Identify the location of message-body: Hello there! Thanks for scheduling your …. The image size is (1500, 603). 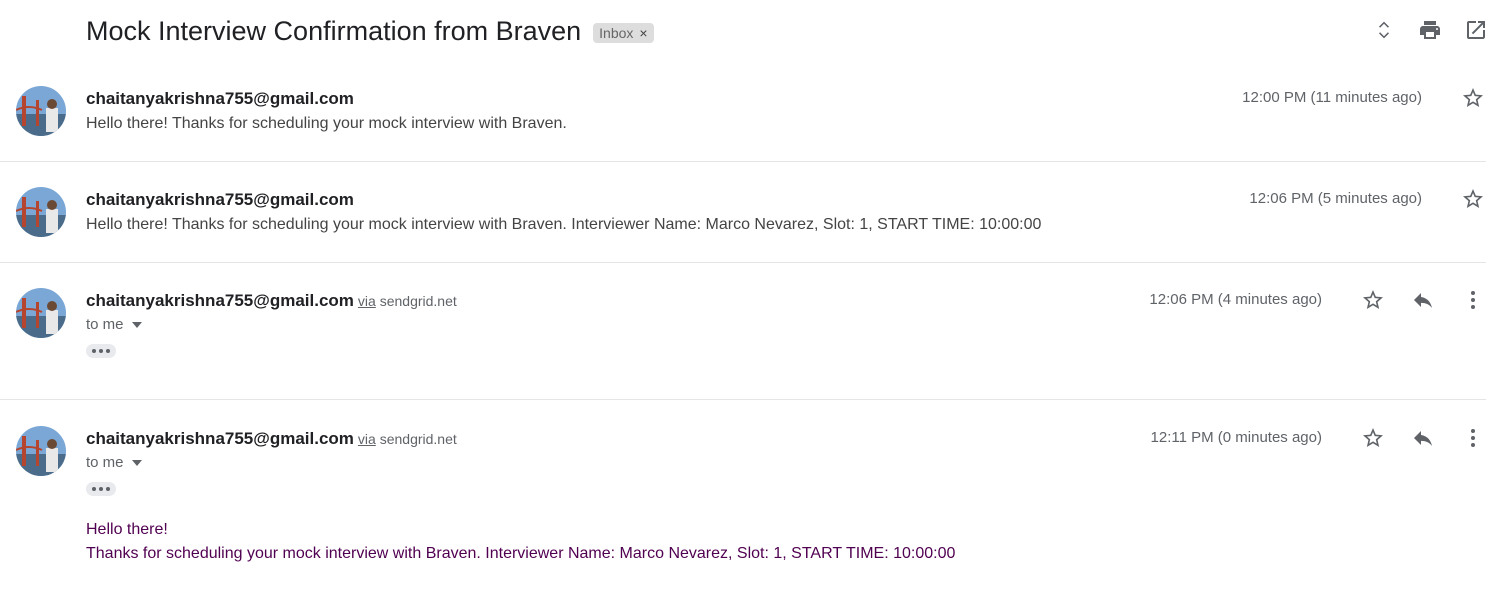
(520, 542).